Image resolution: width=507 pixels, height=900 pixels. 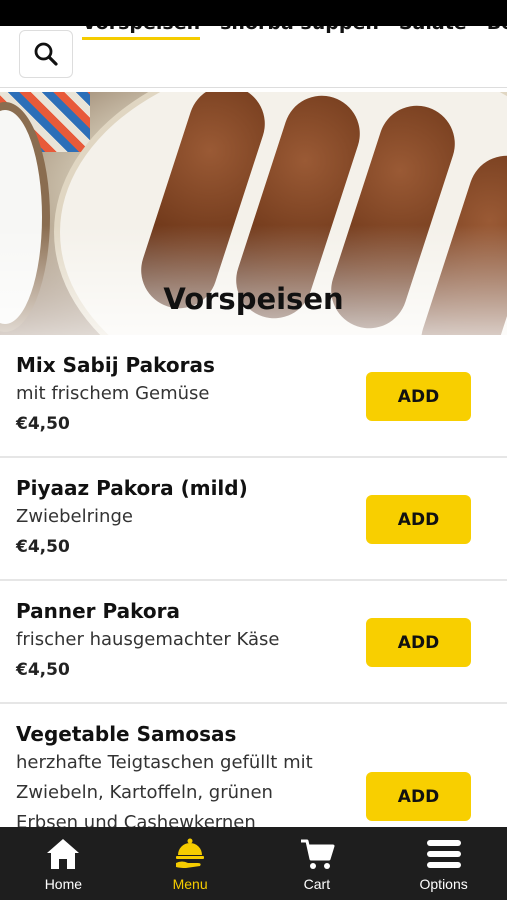 I want to click on cart-icon, so click(x=317, y=854).